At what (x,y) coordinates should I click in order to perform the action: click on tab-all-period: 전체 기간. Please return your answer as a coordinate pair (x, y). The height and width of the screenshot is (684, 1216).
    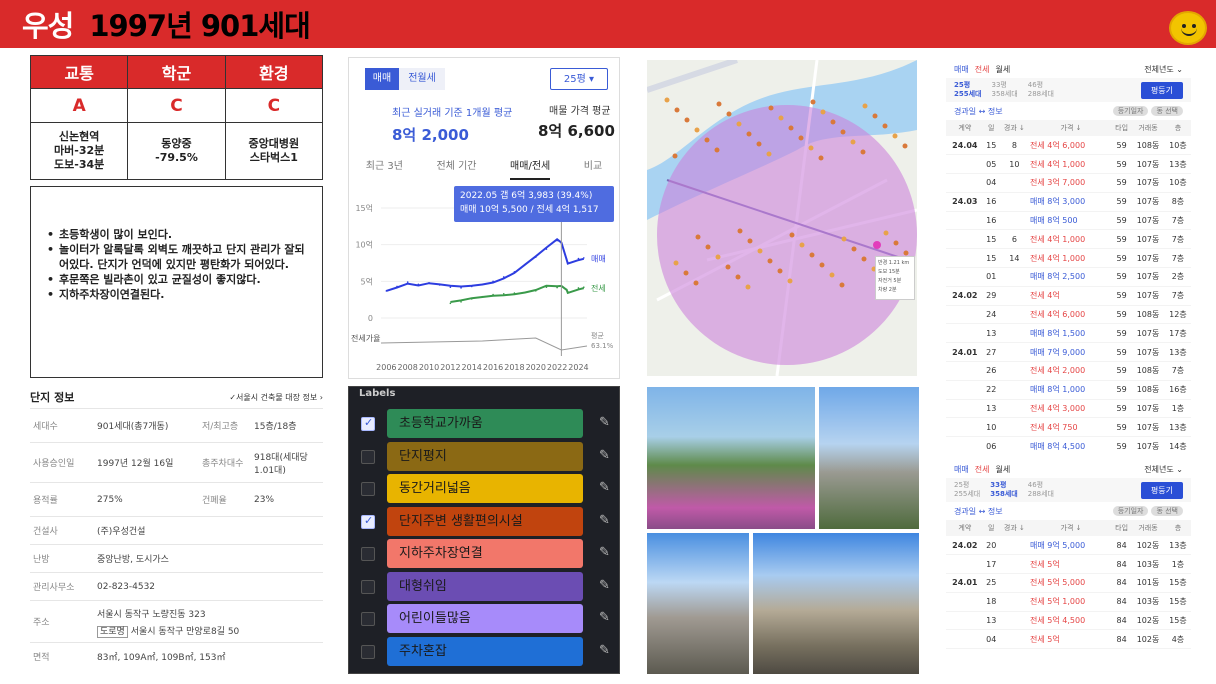
    Looking at the image, I should click on (457, 167).